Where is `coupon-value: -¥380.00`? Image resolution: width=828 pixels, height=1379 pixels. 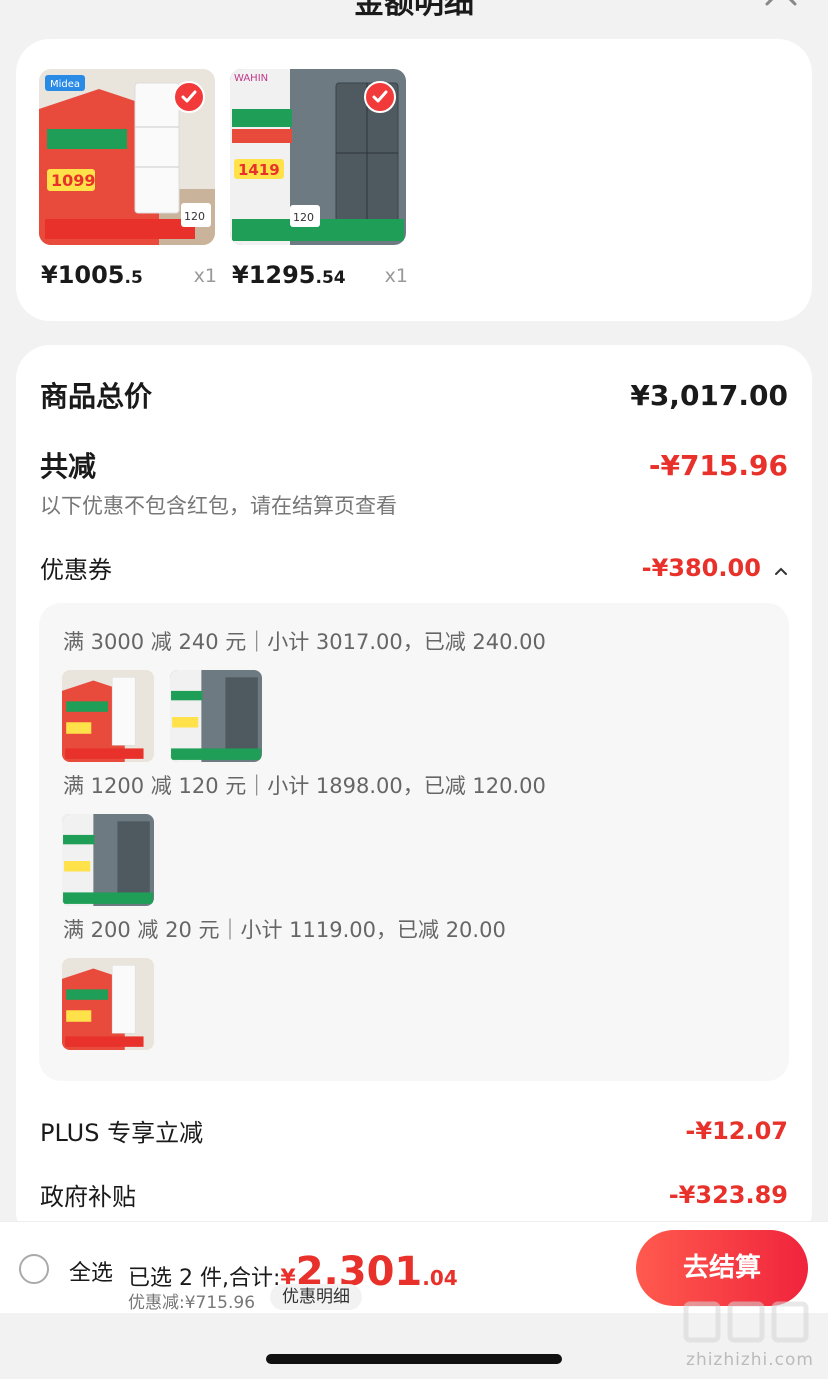
coupon-value: -¥380.00 is located at coordinates (701, 567).